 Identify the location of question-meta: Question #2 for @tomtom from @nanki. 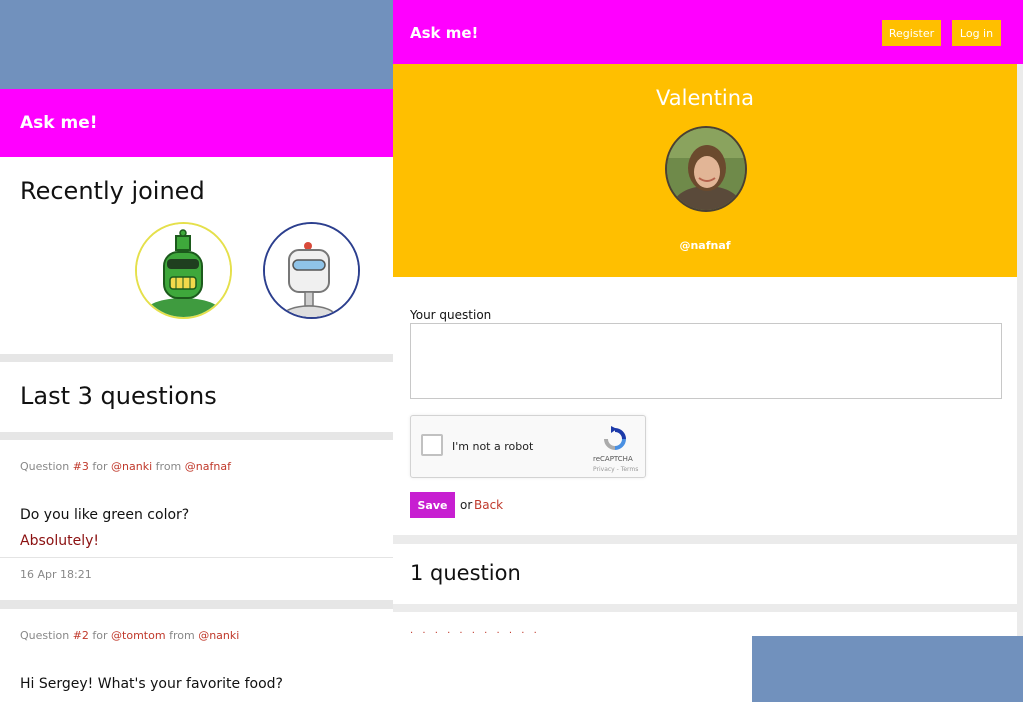
(130, 635).